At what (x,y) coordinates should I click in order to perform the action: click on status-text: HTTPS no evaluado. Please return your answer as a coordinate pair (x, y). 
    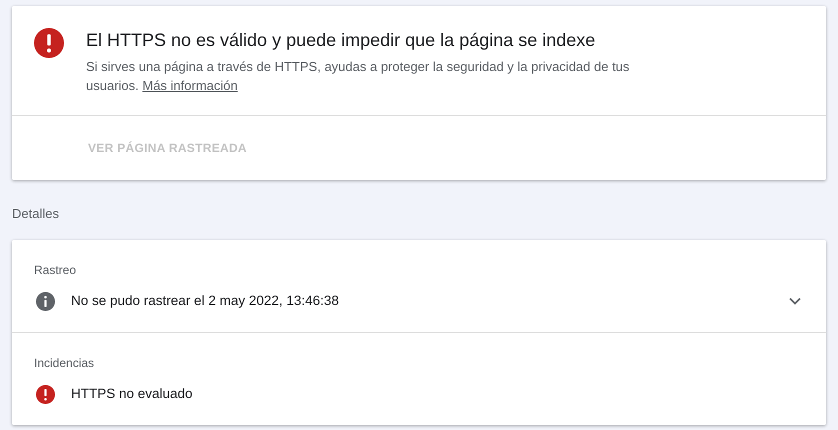
    Looking at the image, I should click on (132, 393).